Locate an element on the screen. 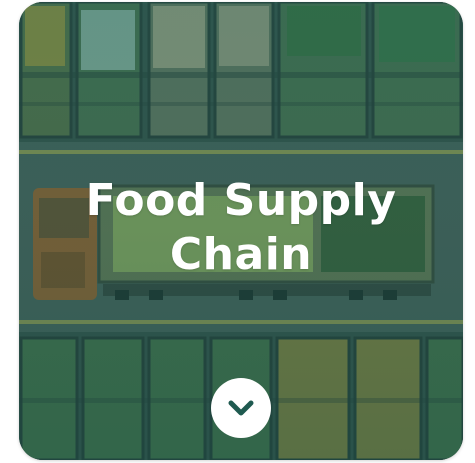 Image resolution: width=475 pixels, height=463 pixels. scroll-down-button is located at coordinates (241, 408).